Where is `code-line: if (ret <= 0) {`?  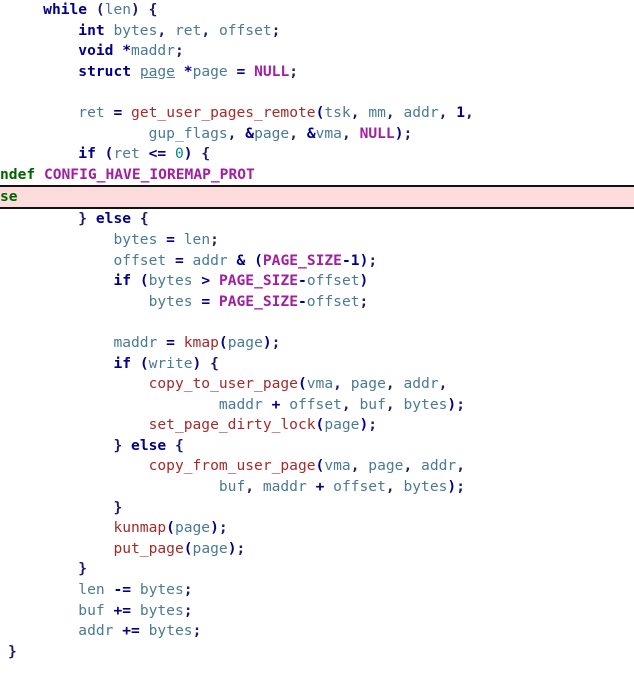
code-line: if (ret <= 0) { is located at coordinates (317, 154).